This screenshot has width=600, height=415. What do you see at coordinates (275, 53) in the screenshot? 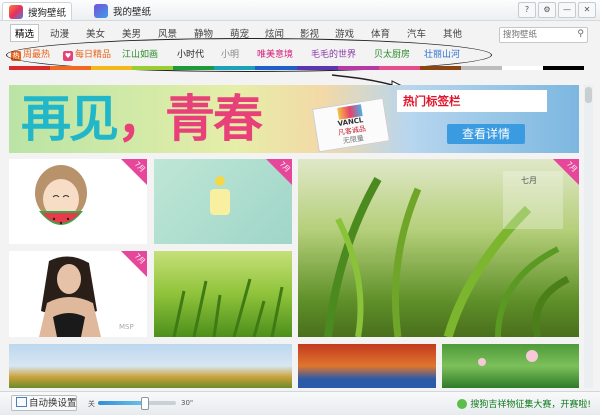
I see `hot-tag-item: 唯美意境` at bounding box center [275, 53].